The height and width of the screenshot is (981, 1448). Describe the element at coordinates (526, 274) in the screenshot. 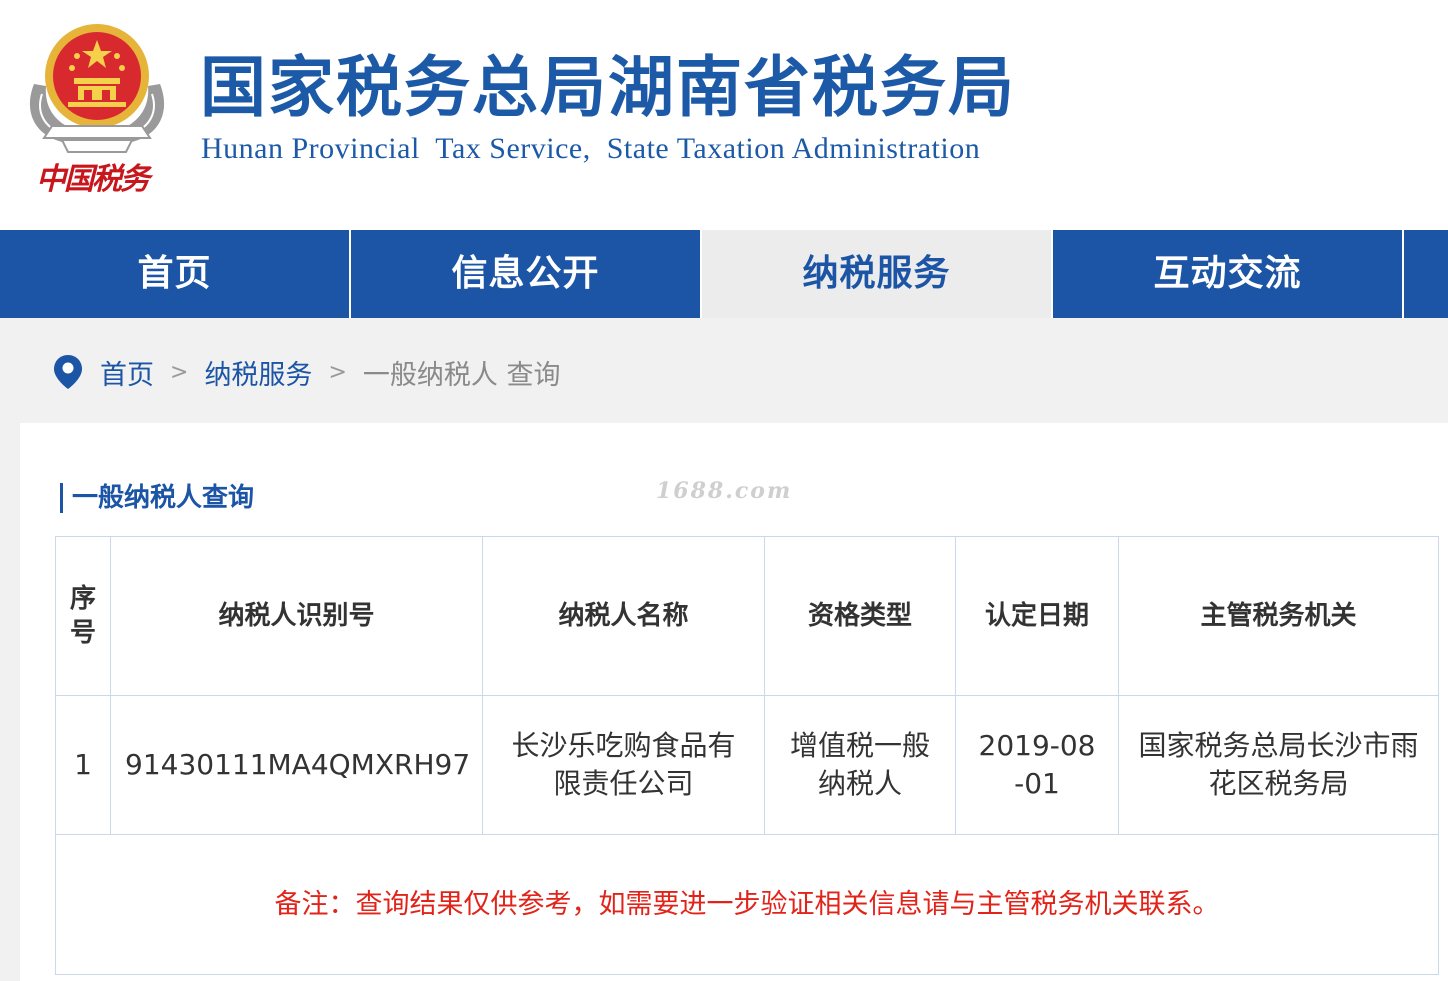

I see `nav-item-info-disclosure: 信息公开` at that location.